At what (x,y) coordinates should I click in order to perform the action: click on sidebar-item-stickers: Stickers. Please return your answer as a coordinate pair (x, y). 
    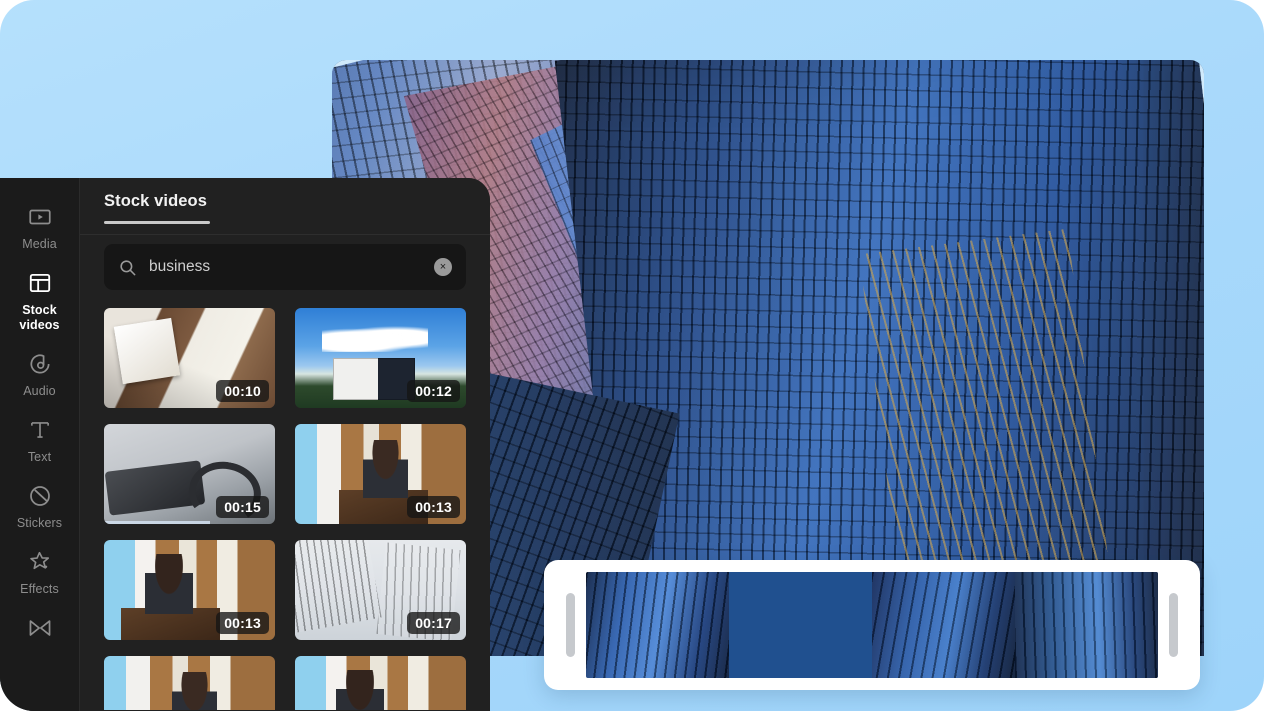
    Looking at the image, I should click on (40, 505).